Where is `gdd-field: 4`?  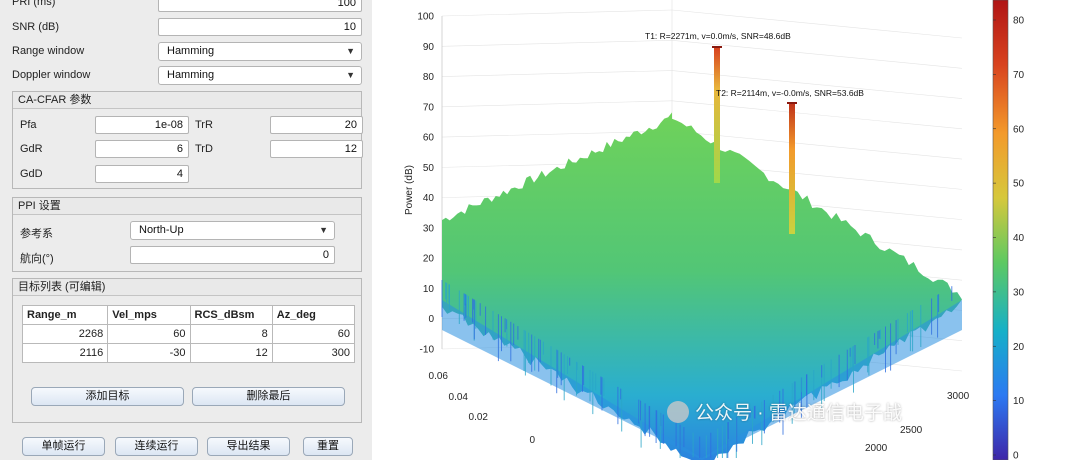
gdd-field: 4 is located at coordinates (142, 174).